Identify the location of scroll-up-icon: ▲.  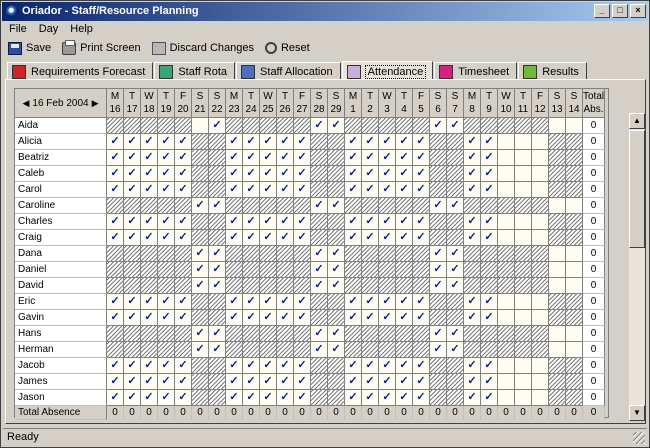
(637, 121).